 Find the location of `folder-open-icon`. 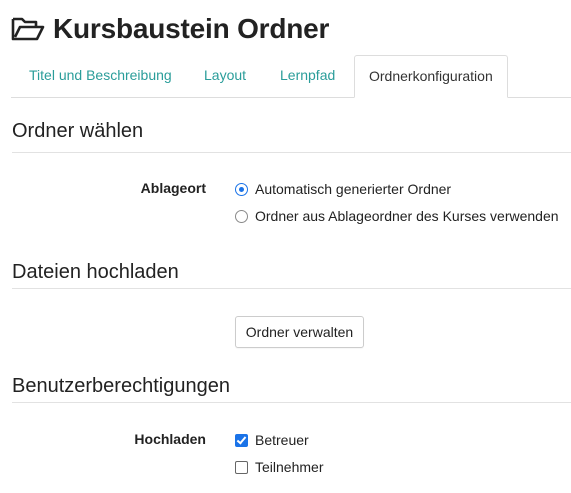

folder-open-icon is located at coordinates (28, 29).